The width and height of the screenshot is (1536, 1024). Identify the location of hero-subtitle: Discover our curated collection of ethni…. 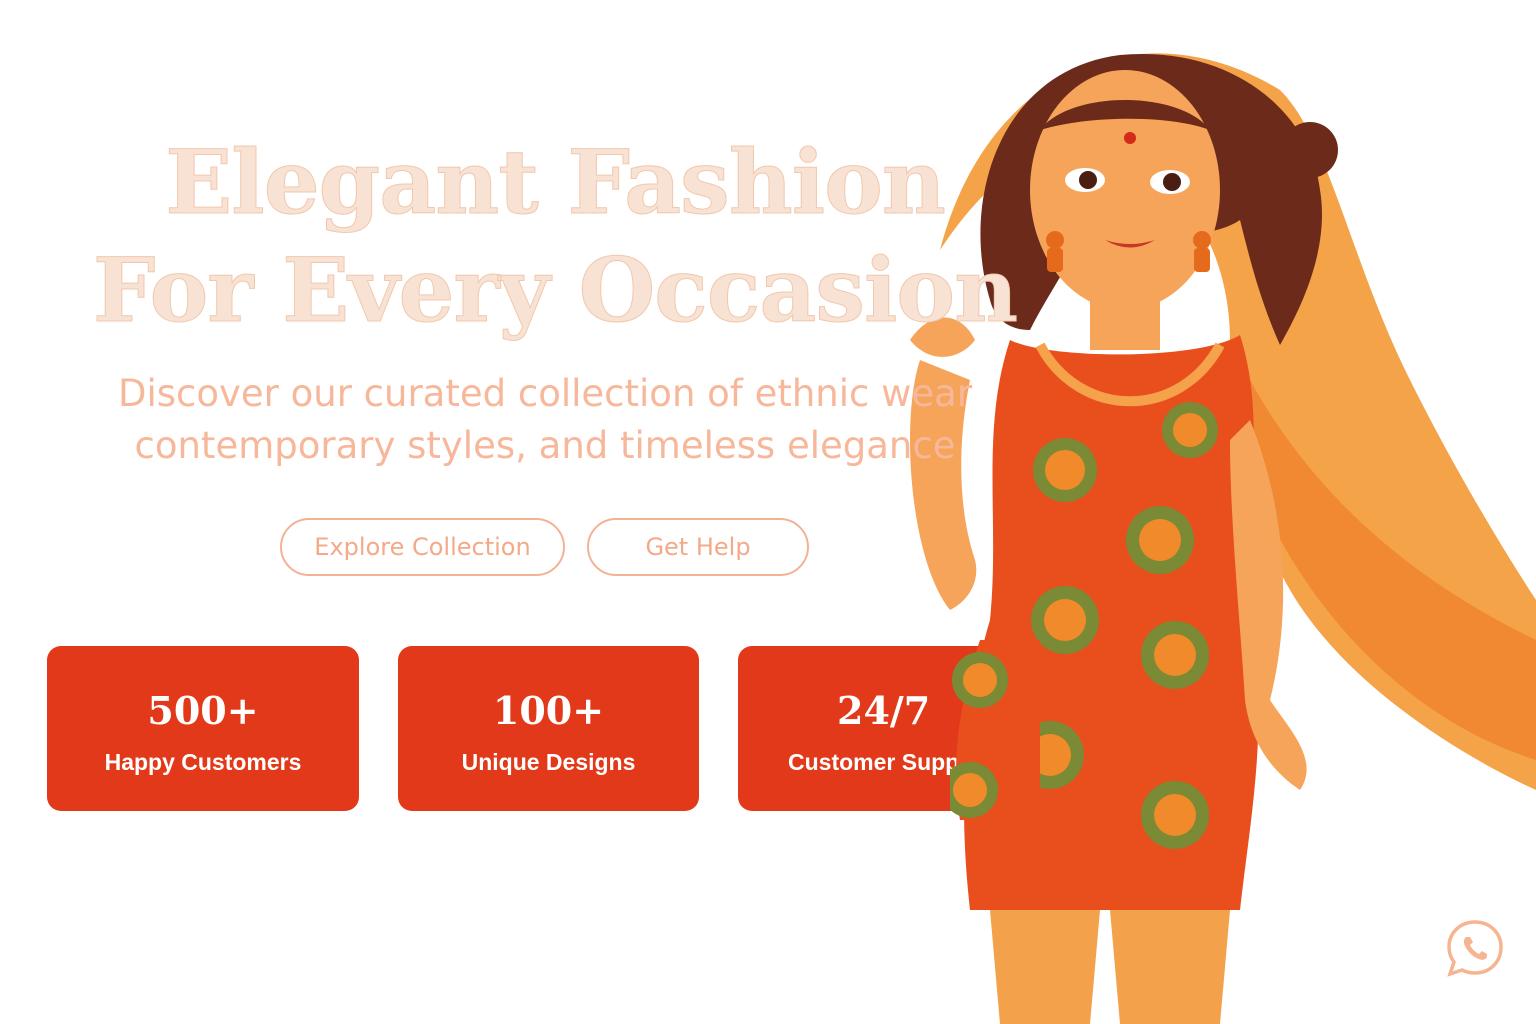
(545, 420).